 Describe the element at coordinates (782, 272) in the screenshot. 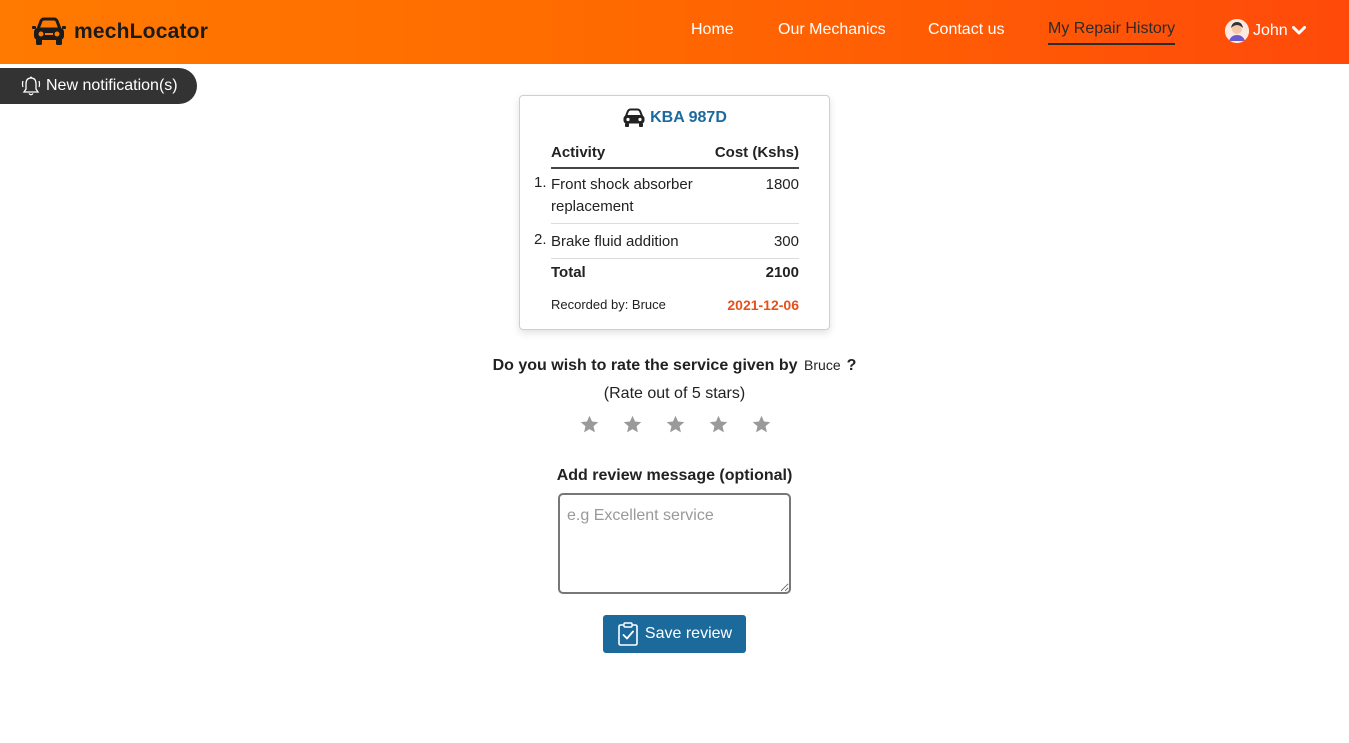

I see `total-value: 2100` at that location.